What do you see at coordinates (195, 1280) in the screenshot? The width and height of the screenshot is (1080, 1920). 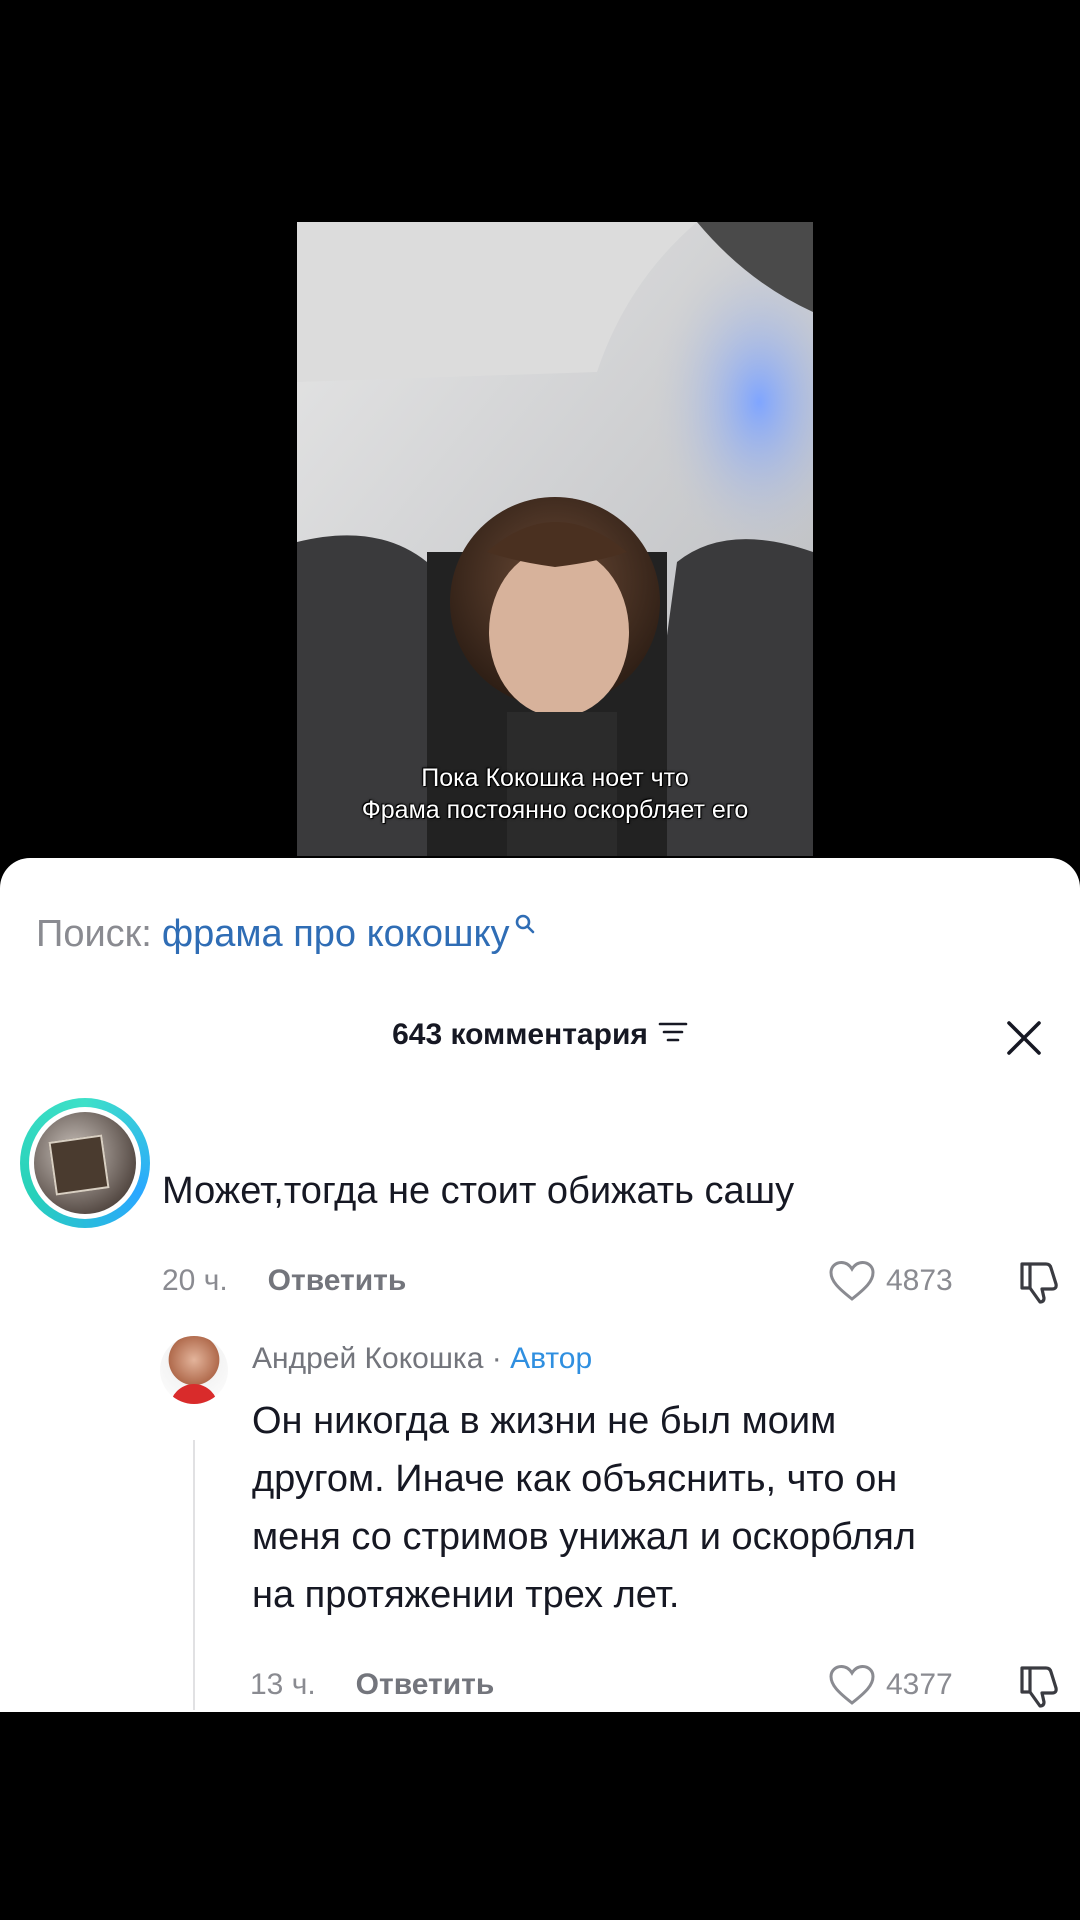 I see `comment-time: 20 ч.` at bounding box center [195, 1280].